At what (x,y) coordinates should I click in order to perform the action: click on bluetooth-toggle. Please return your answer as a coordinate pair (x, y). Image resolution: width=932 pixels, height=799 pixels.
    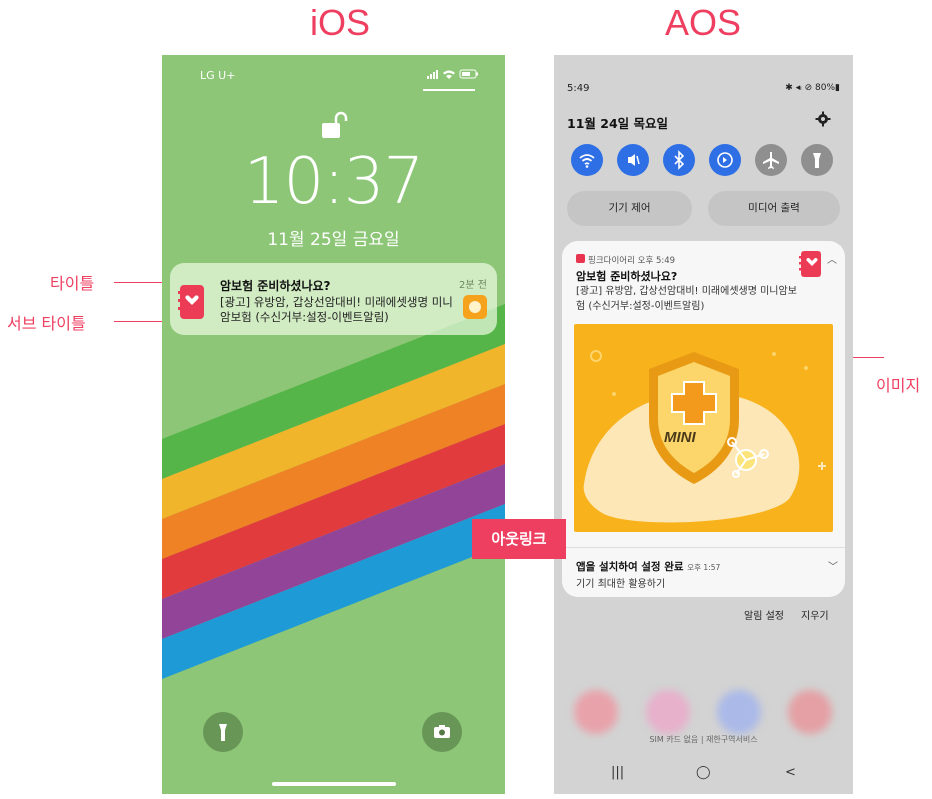
    Looking at the image, I should click on (679, 160).